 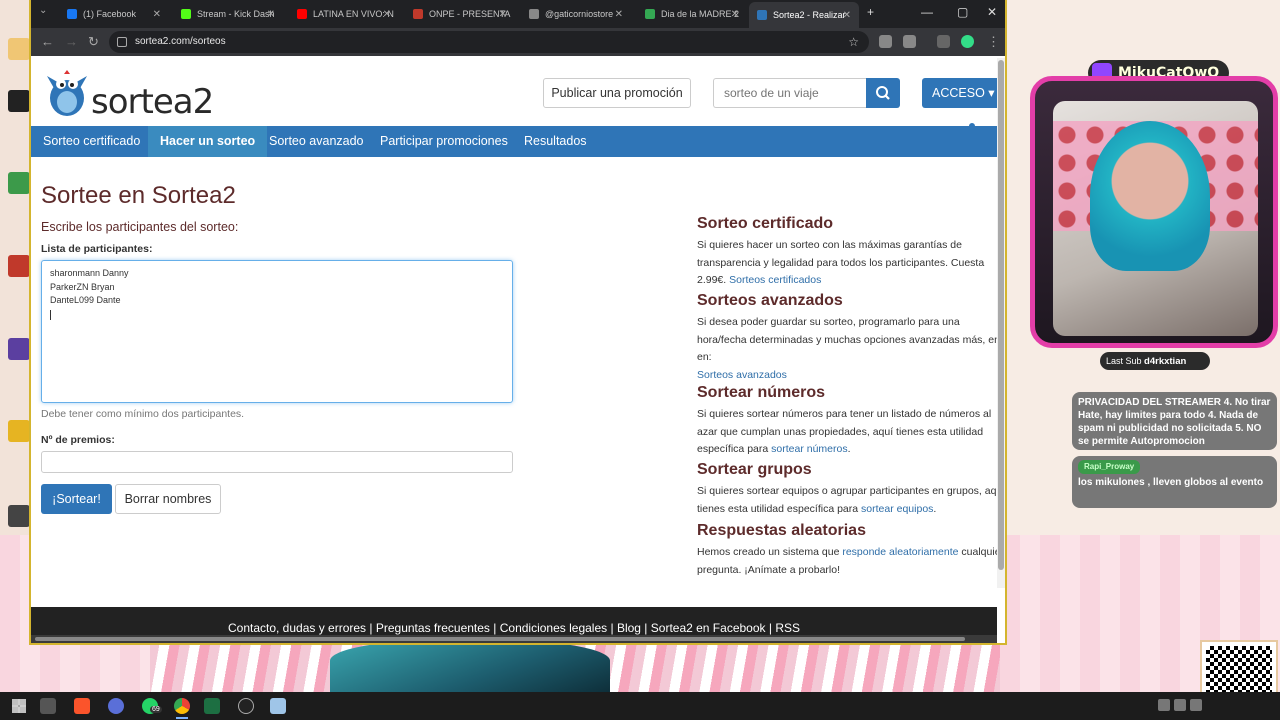 I want to click on chrome-profile-icon, so click(x=116, y=706).